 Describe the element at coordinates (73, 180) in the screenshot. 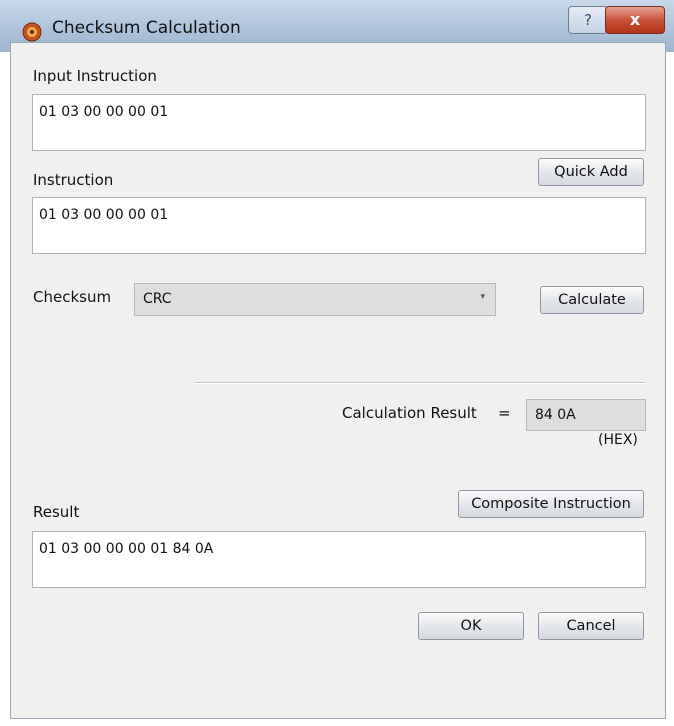

I see `instruction-label: Instruction` at that location.